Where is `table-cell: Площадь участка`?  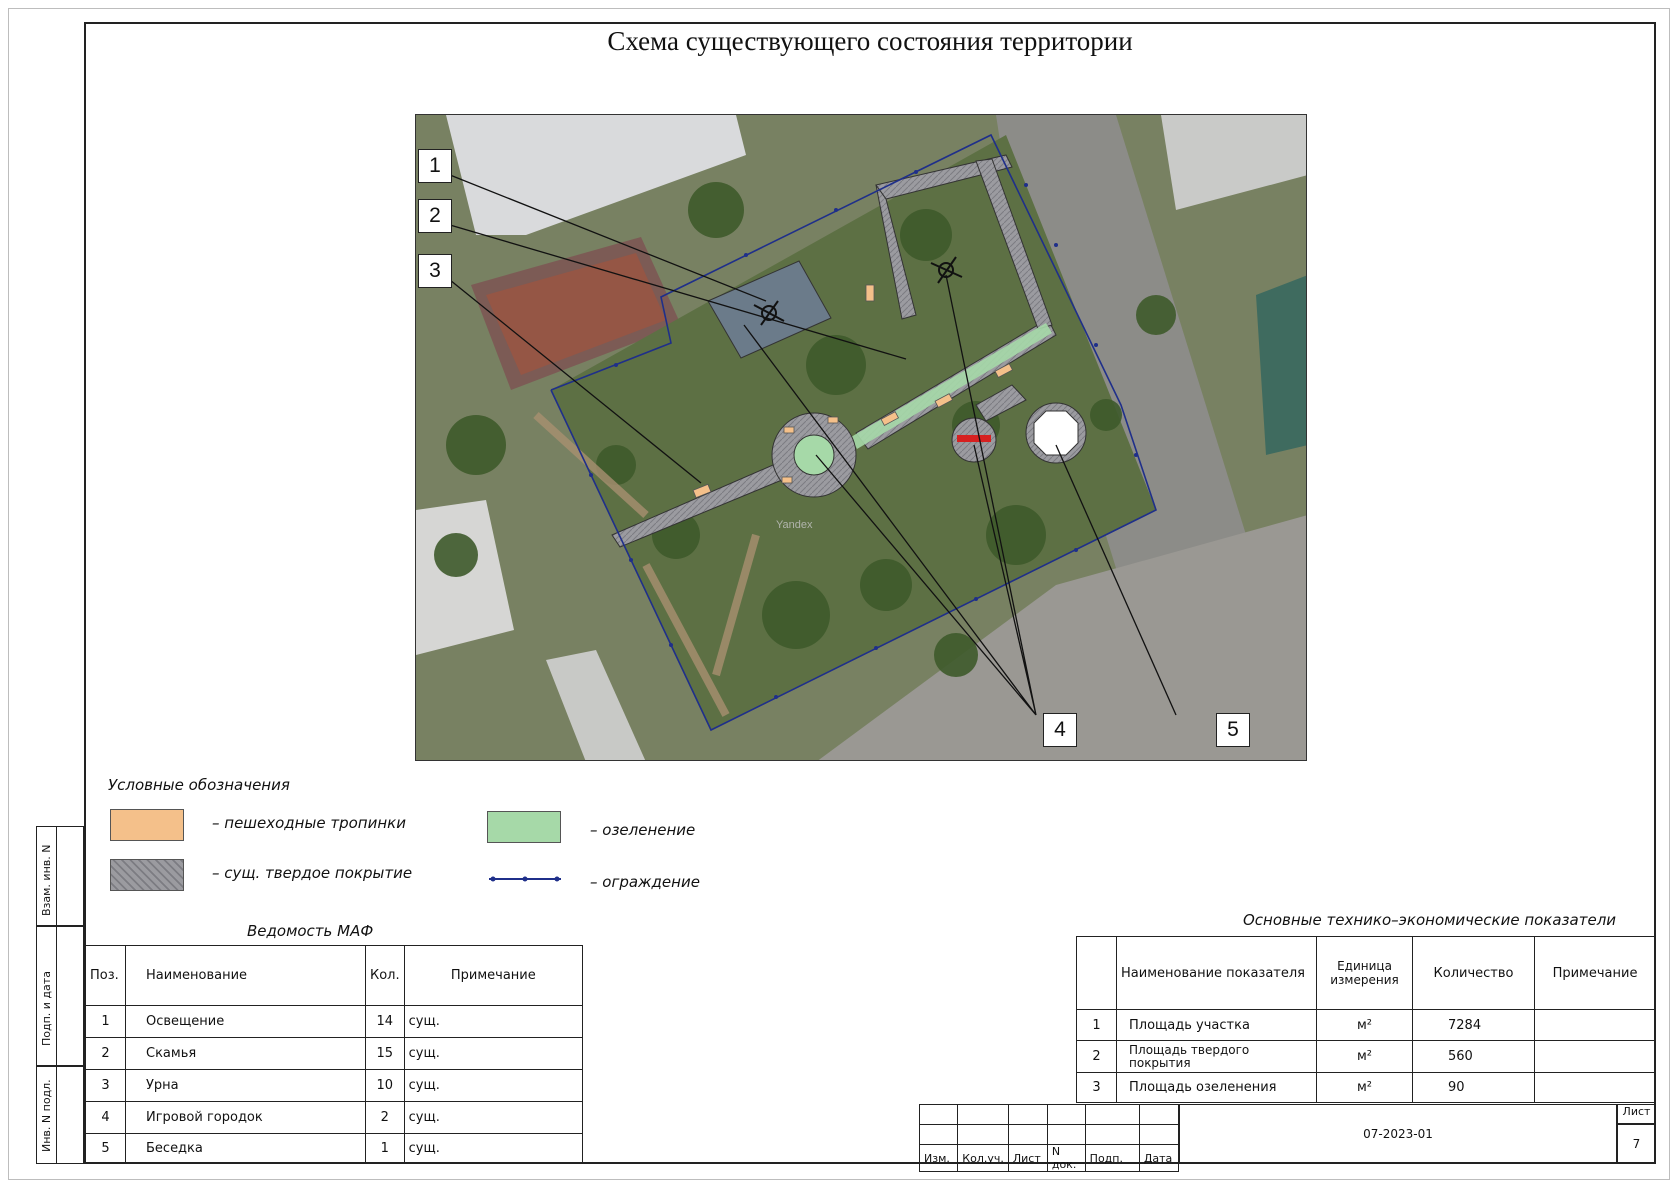 table-cell: Площадь участка is located at coordinates (1216, 1025).